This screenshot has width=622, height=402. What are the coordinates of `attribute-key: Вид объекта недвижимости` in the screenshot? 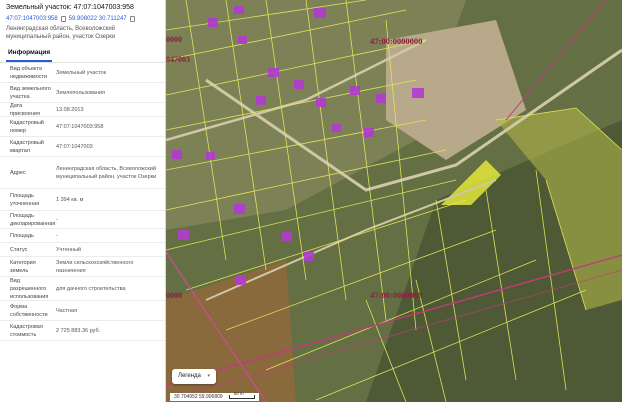 It's located at (29, 72).